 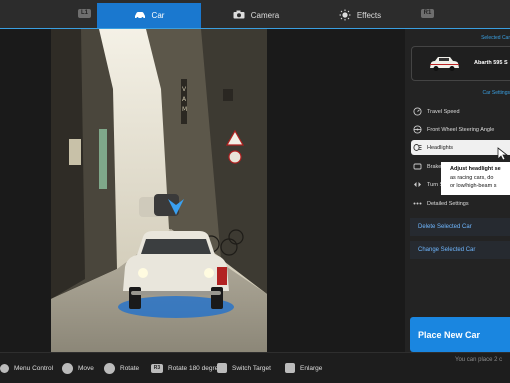 What do you see at coordinates (460, 227) in the screenshot?
I see `delete-selected-car-button: Delete Selected Car` at bounding box center [460, 227].